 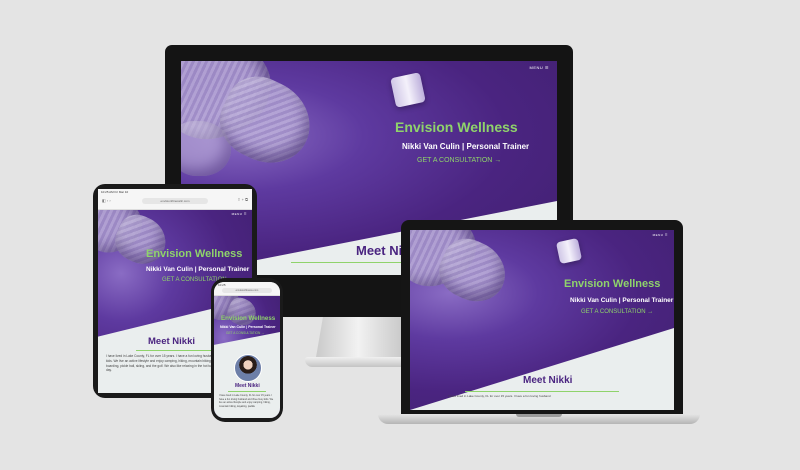 I want to click on share-icon: ⇪ + ⧉, so click(x=242, y=199).